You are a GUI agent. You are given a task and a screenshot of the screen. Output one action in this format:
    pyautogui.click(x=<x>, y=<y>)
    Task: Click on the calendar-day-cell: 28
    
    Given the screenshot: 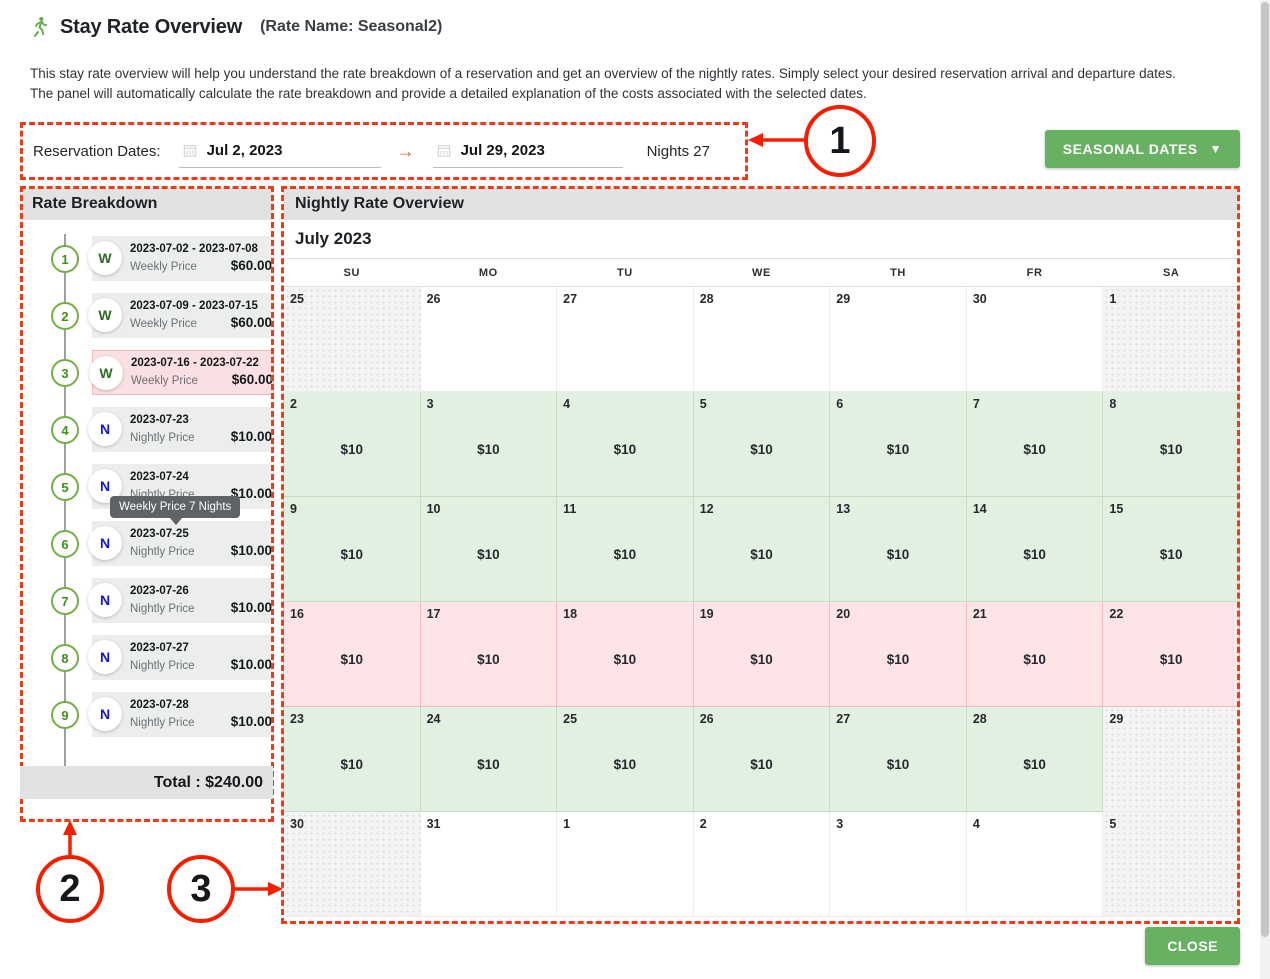 What is the action you would take?
    pyautogui.click(x=761, y=339)
    